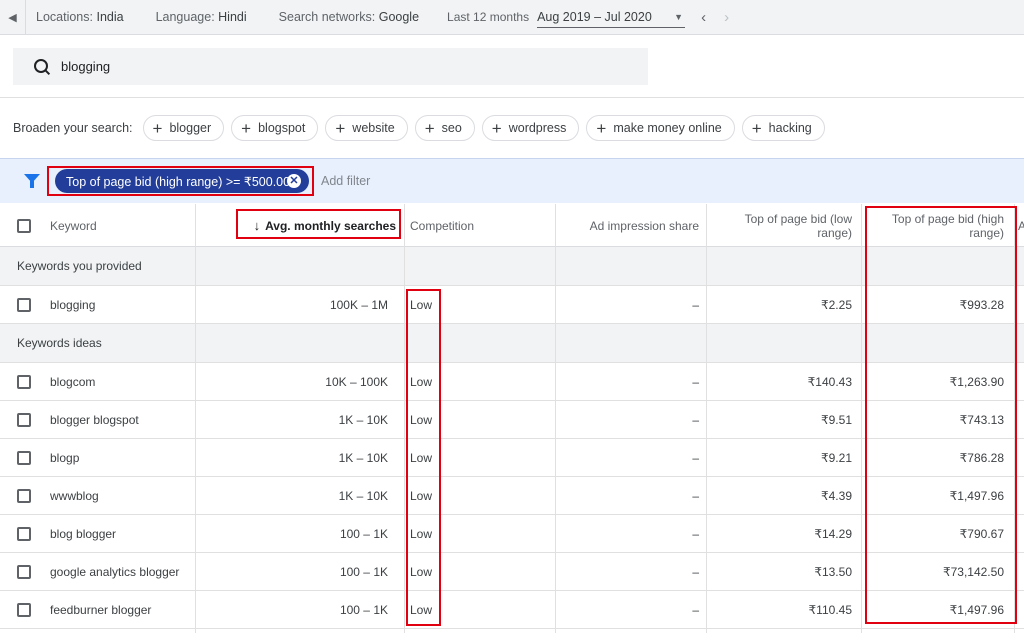  Describe the element at coordinates (442, 225) in the screenshot. I see `col-competition: Competition` at that location.